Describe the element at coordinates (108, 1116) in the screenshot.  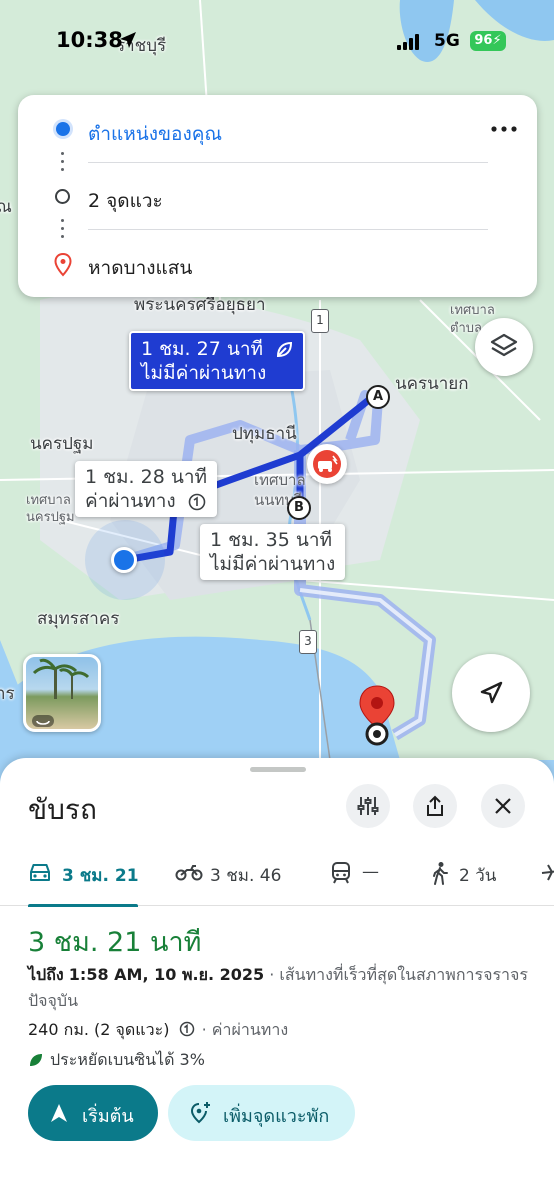
I see `start-label: เริ่มต้น` at that location.